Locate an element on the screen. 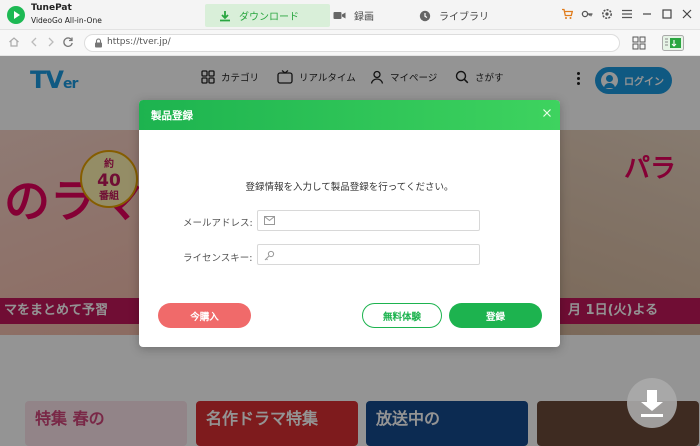 This screenshot has height=446, width=700. url-input: https://tver.jp/ is located at coordinates (352, 43).